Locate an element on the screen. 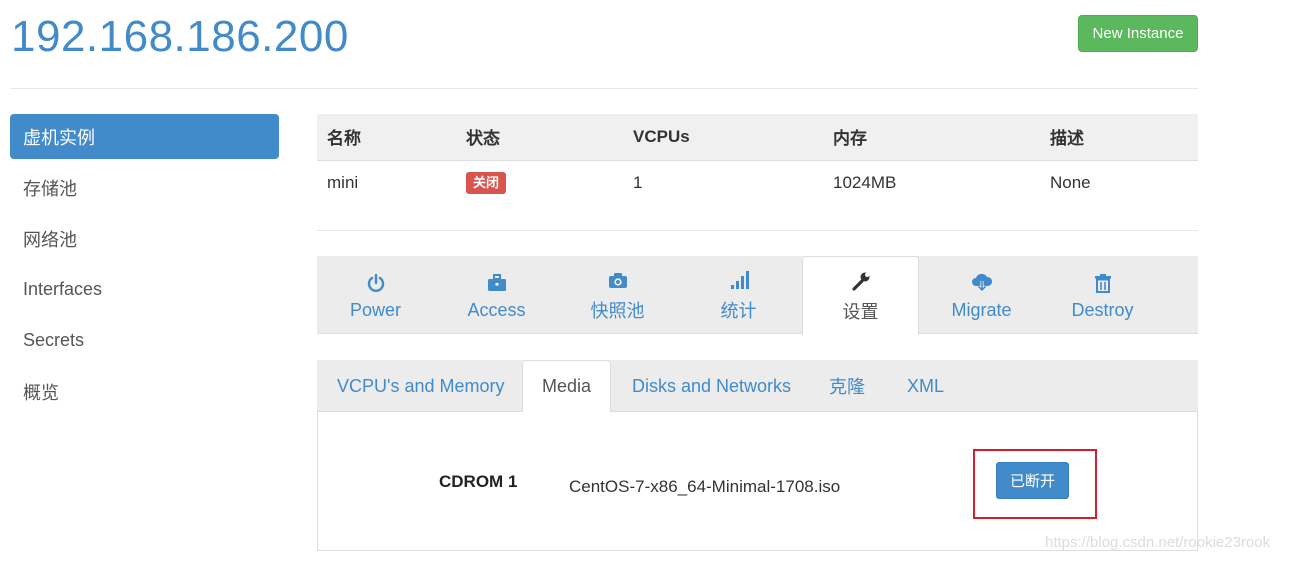  instances-table: 名称 状态 VCPUs 内存 描述 mini 关闭 1 1024MB None is located at coordinates (757, 159).